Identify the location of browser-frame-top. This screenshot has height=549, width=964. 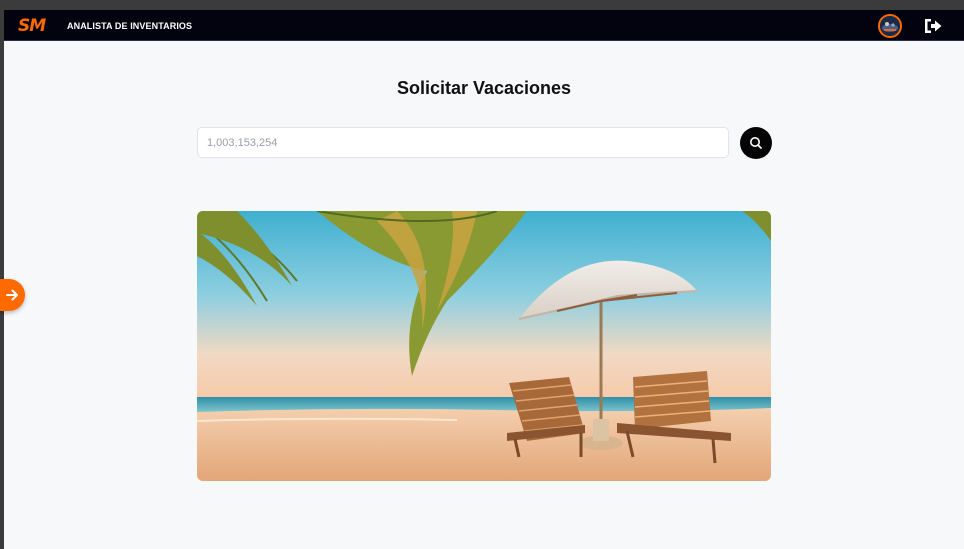
(482, 5).